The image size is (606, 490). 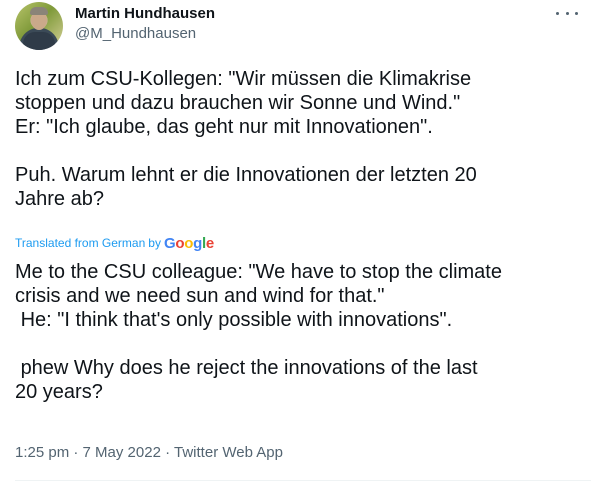 What do you see at coordinates (228, 452) in the screenshot?
I see `tweet-source: Twitter Web App` at bounding box center [228, 452].